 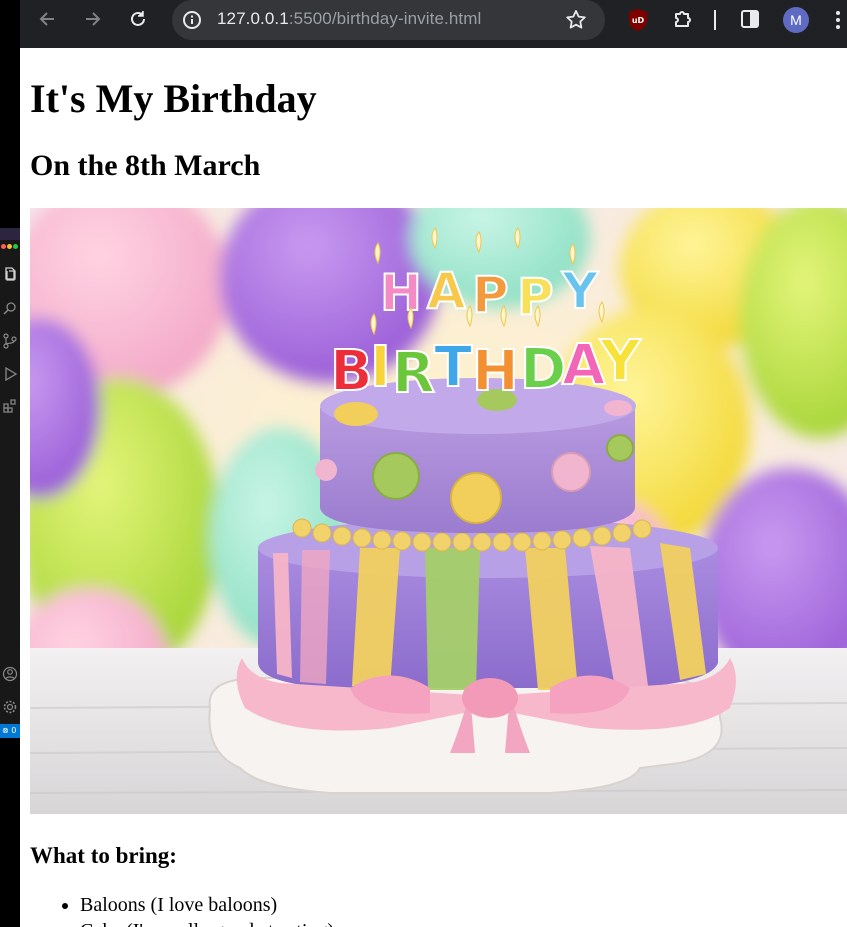 I want to click on url-path: :5500/birthday-invite.html, so click(x=385, y=18).